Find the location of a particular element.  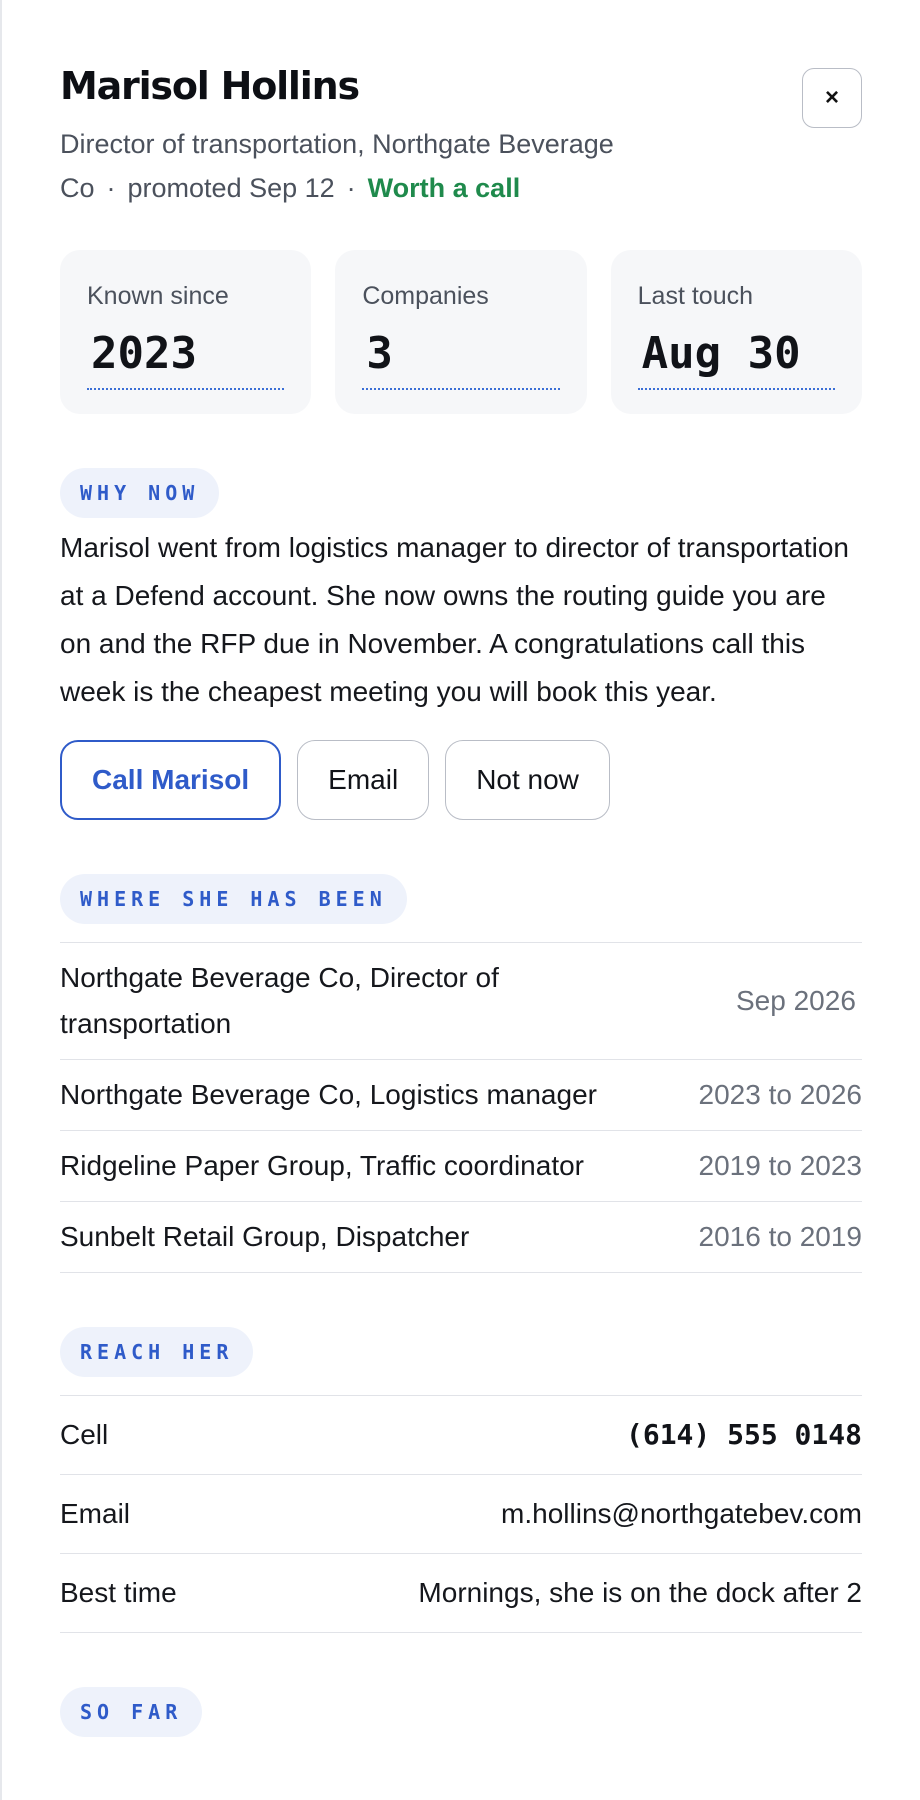

promoted-date: promoted Sep 12 is located at coordinates (231, 188).